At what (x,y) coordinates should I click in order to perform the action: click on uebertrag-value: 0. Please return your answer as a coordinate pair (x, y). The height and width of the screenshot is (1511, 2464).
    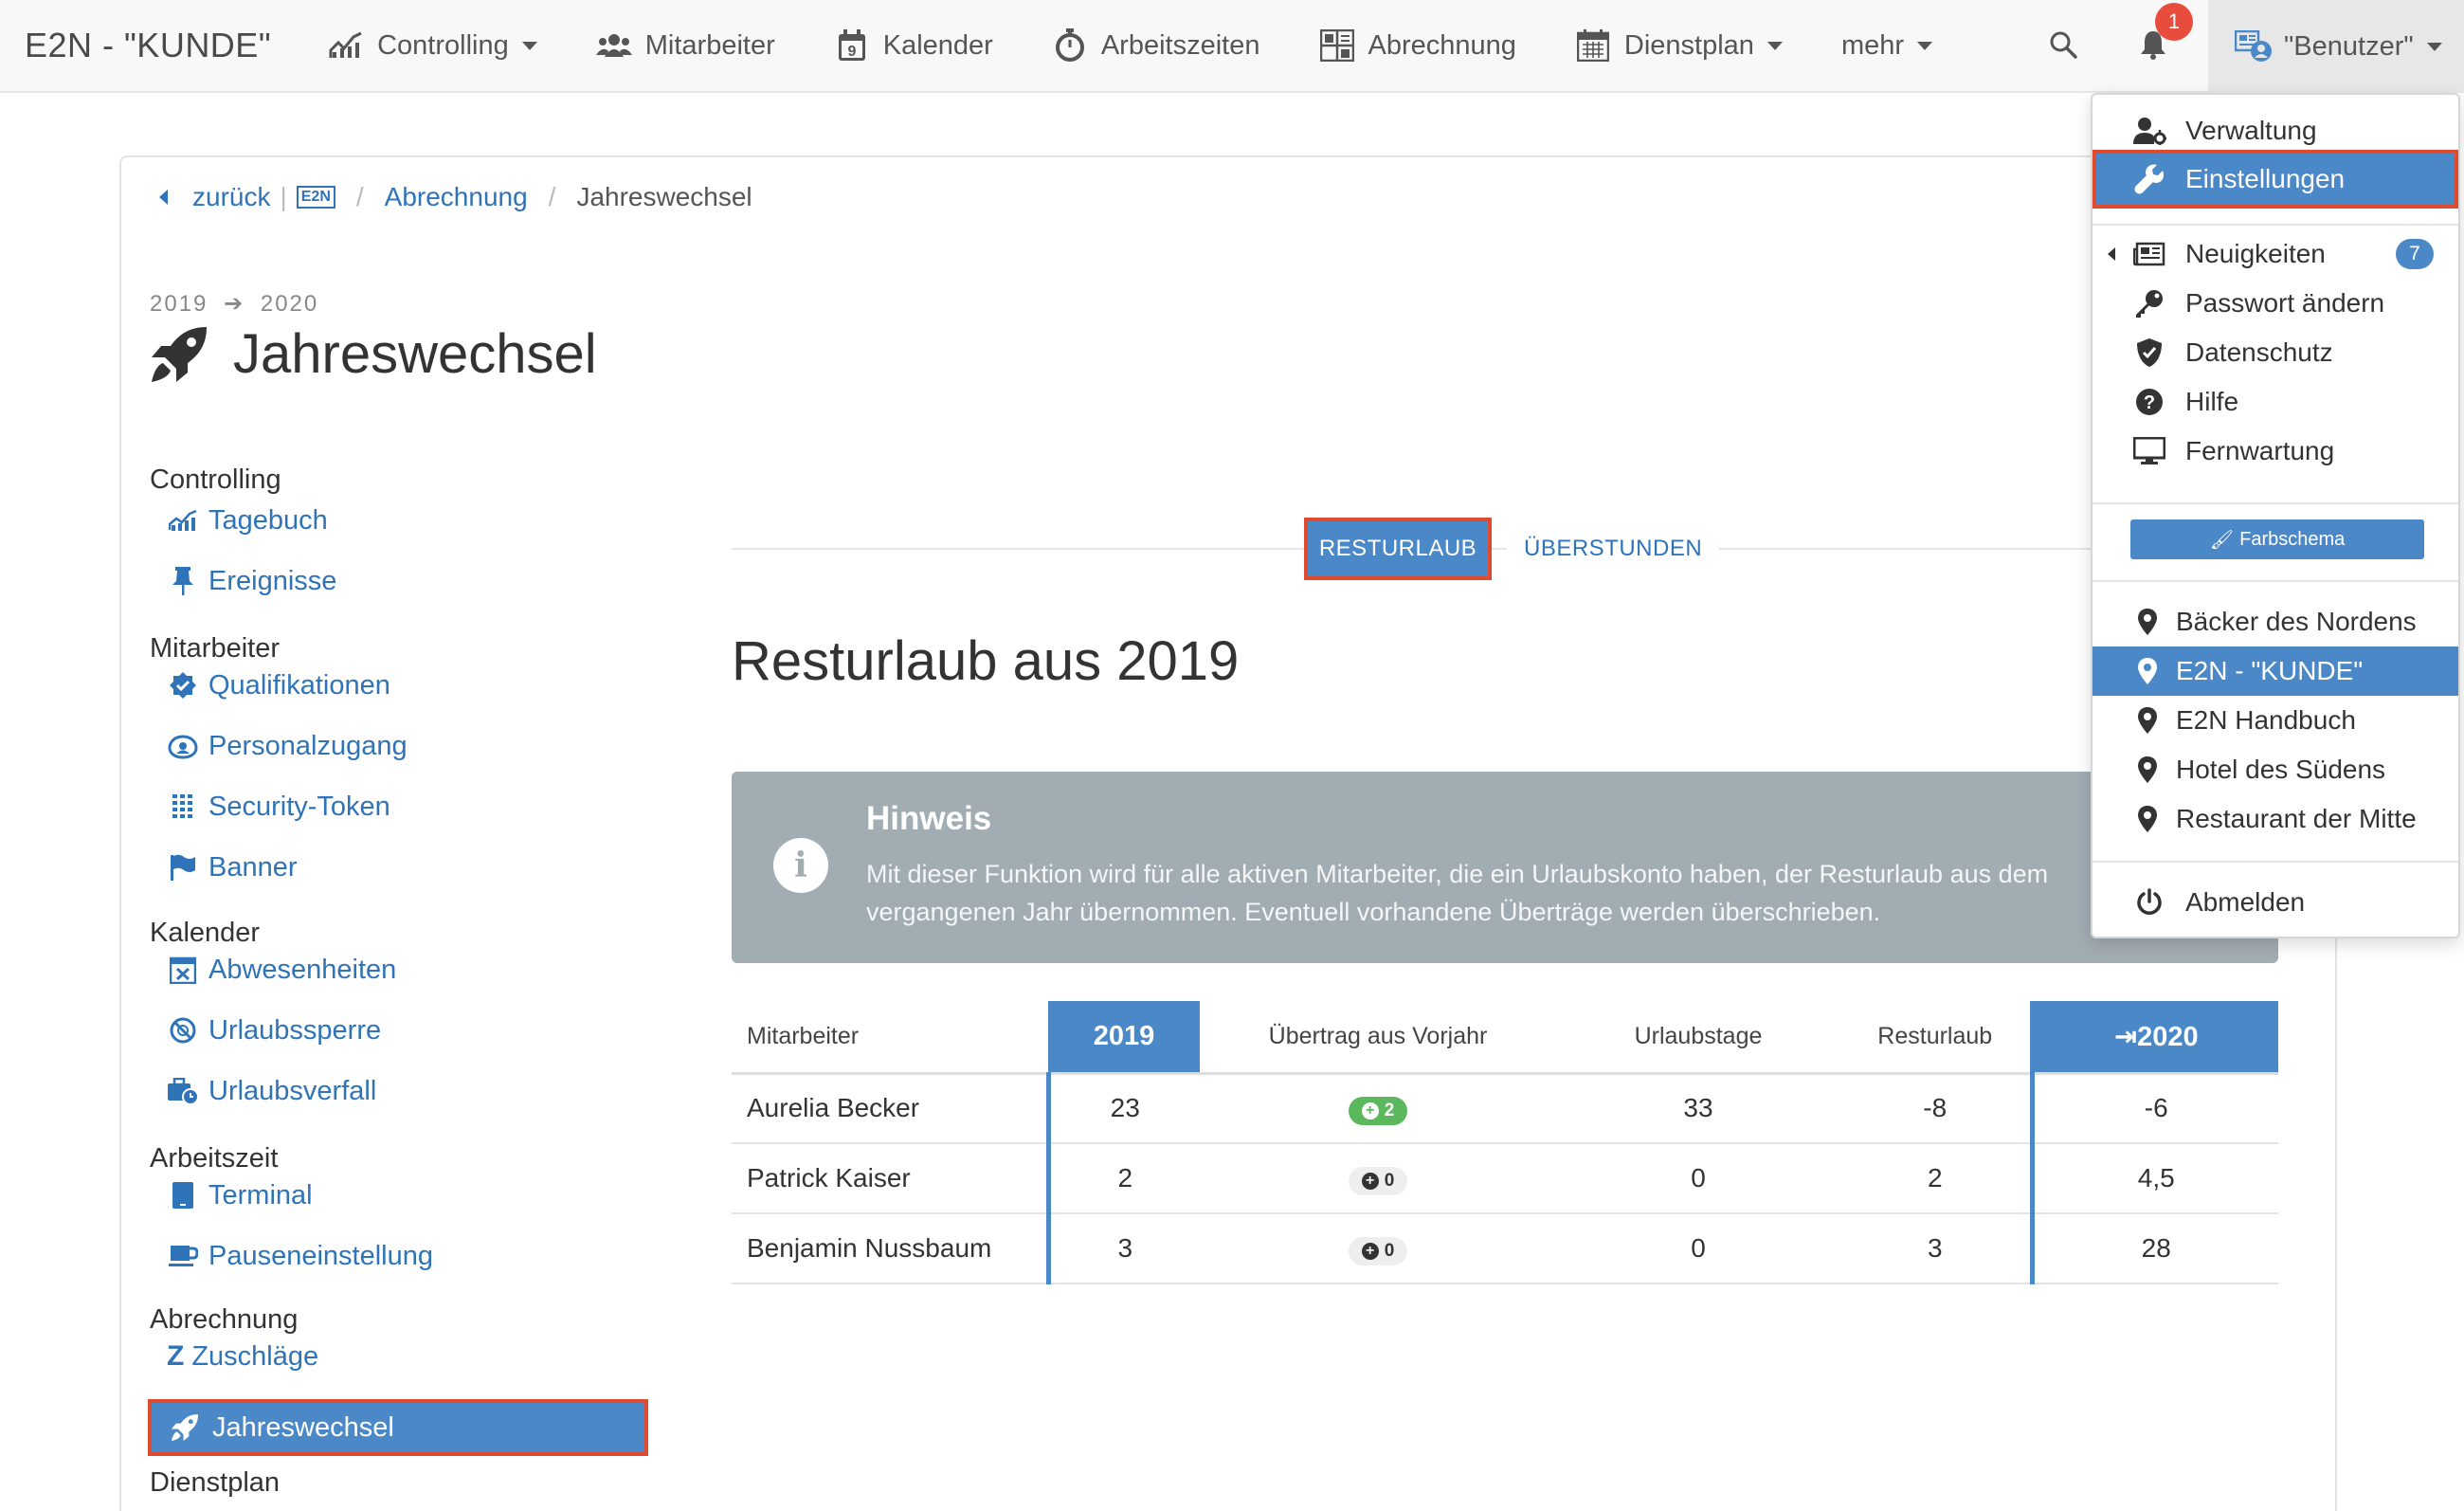
    Looking at the image, I should click on (1390, 1181).